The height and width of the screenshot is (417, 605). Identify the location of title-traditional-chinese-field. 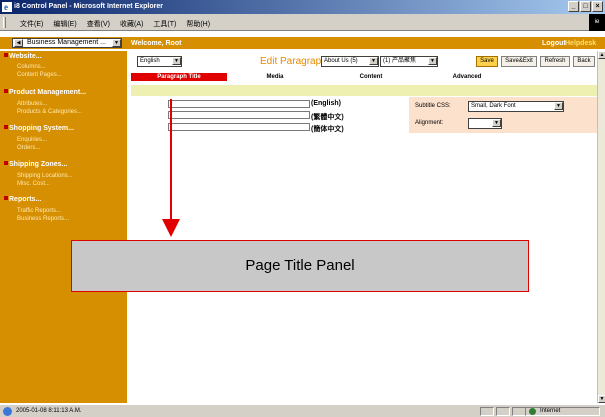
(239, 115).